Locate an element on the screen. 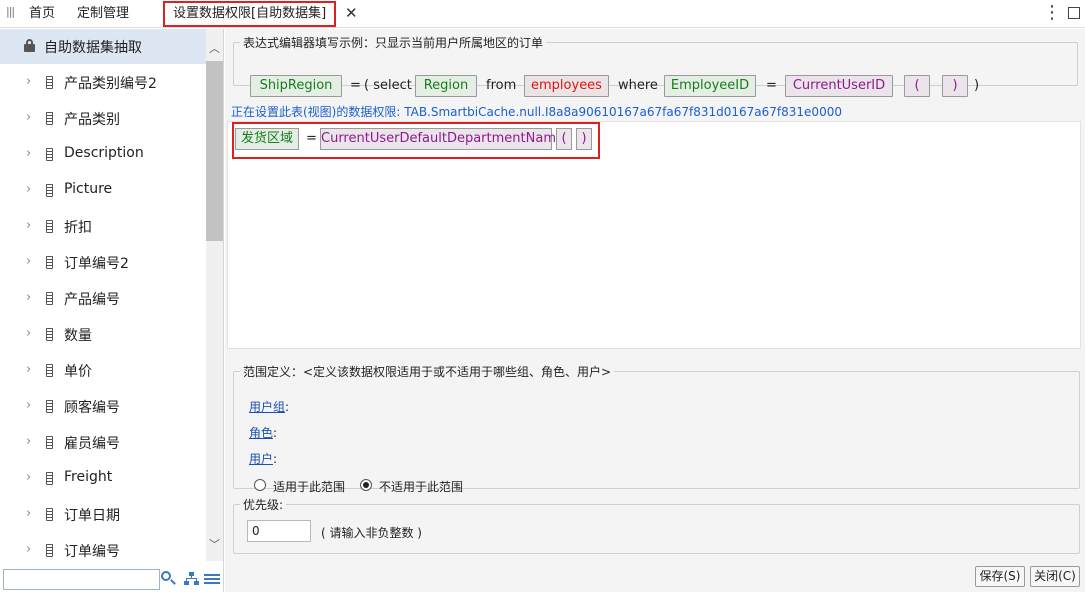  token-close-paren: ) is located at coordinates (977, 85).